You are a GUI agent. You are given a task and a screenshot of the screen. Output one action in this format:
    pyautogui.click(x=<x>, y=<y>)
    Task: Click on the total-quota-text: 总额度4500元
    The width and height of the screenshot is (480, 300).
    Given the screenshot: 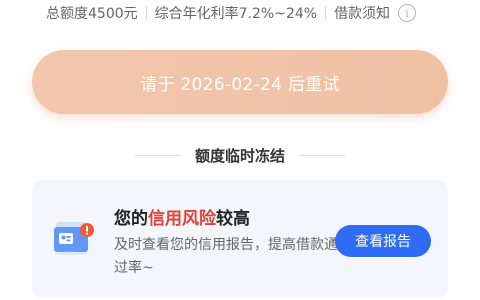 What is the action you would take?
    pyautogui.click(x=92, y=14)
    